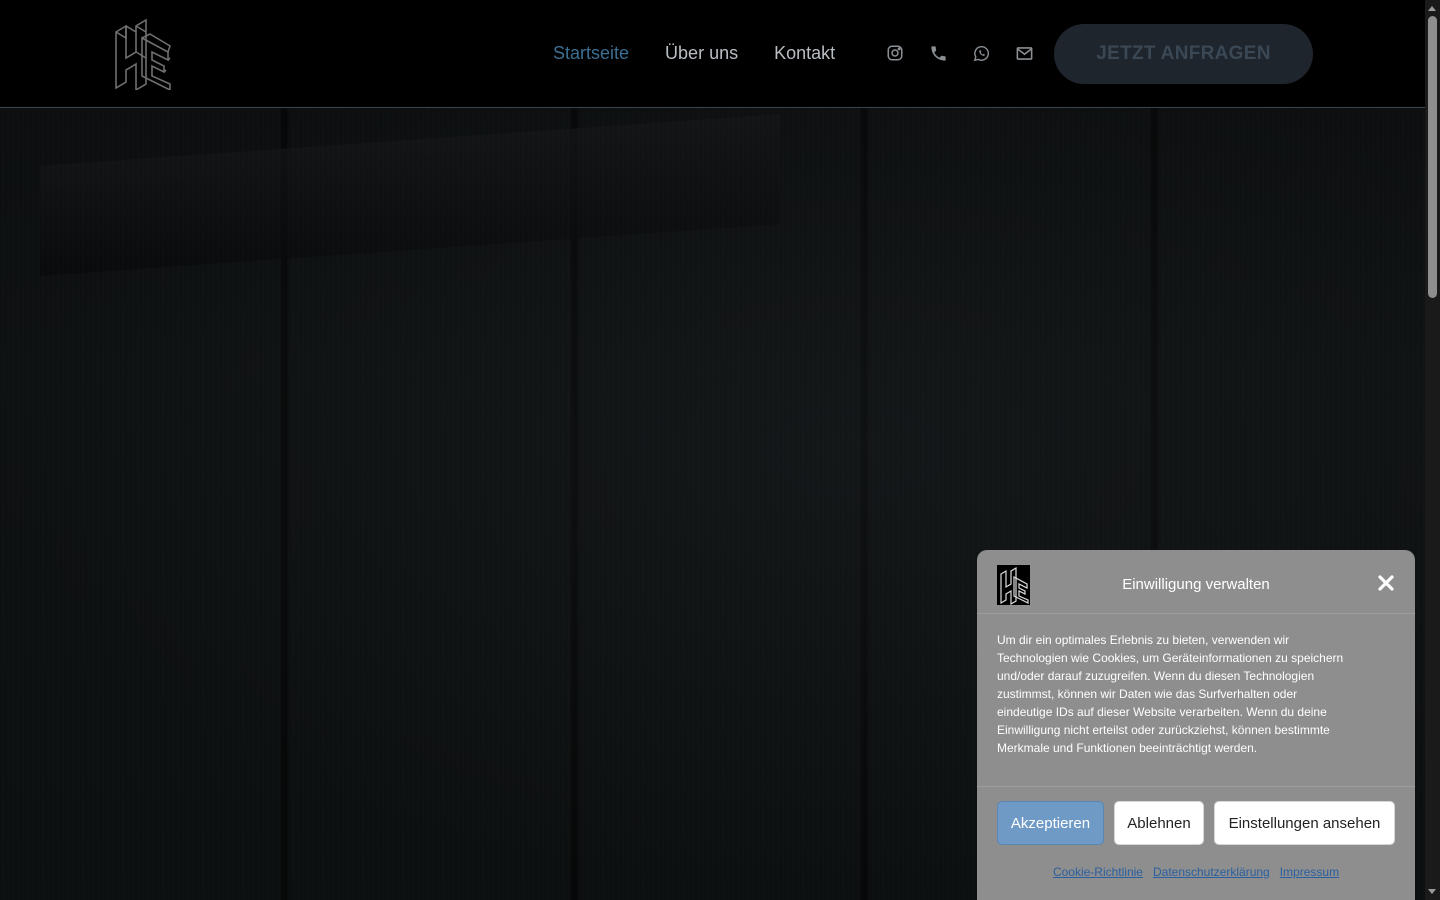 Image resolution: width=1440 pixels, height=900 pixels. What do you see at coordinates (1098, 872) in the screenshot?
I see `cookie-policy-link: Cookie-Richtlinie` at bounding box center [1098, 872].